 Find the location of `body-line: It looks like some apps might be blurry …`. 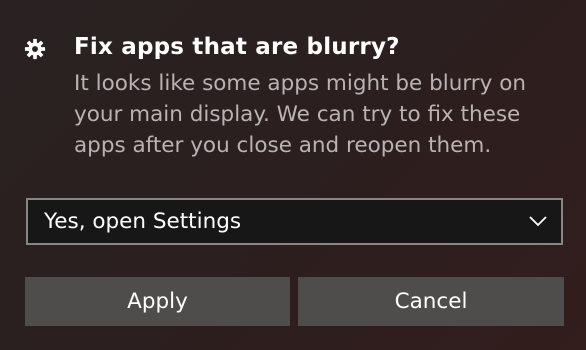

body-line: It looks like some apps might be blurry … is located at coordinates (300, 83).